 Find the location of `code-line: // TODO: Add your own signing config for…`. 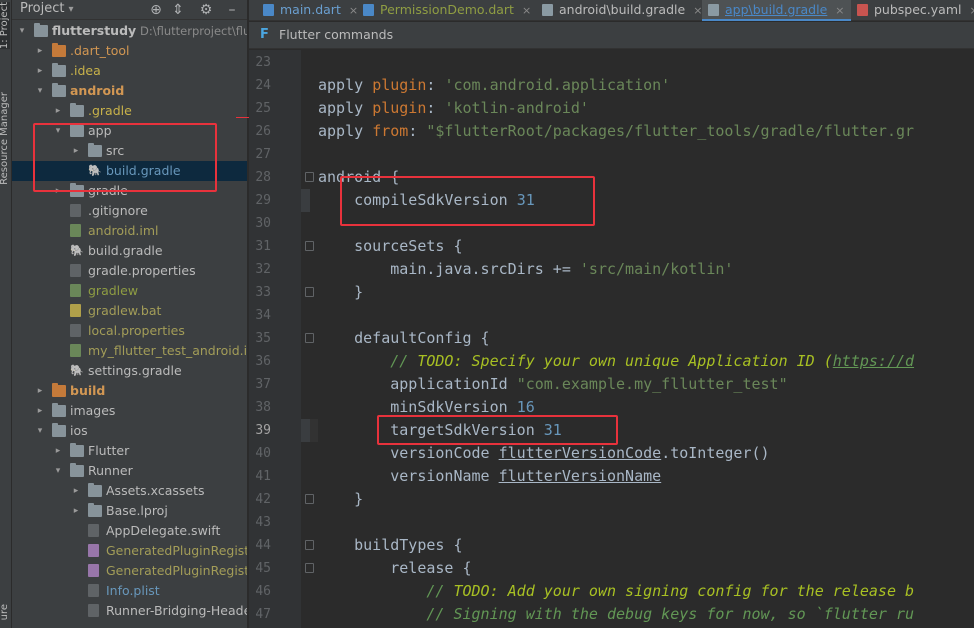

code-line: // TODO: Add your own signing config for… is located at coordinates (616, 591).